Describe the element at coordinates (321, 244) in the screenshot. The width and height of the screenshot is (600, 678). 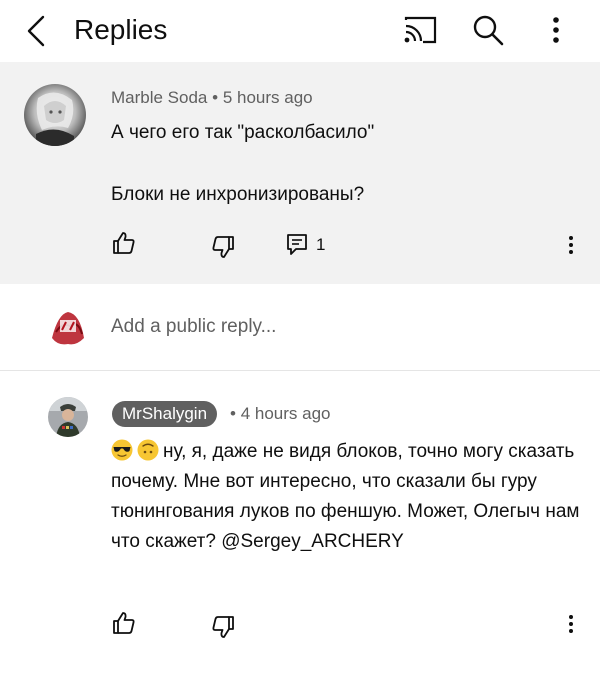
I see `reply-count: 1` at that location.